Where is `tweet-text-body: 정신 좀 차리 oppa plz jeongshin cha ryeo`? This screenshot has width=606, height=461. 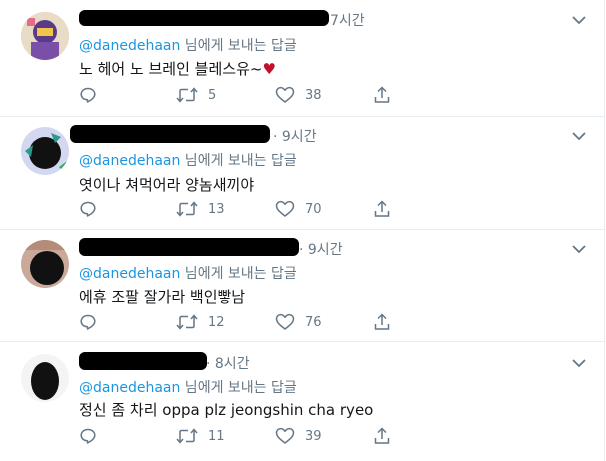 tweet-text-body: 정신 좀 차리 oppa plz jeongshin cha ryeo is located at coordinates (226, 410).